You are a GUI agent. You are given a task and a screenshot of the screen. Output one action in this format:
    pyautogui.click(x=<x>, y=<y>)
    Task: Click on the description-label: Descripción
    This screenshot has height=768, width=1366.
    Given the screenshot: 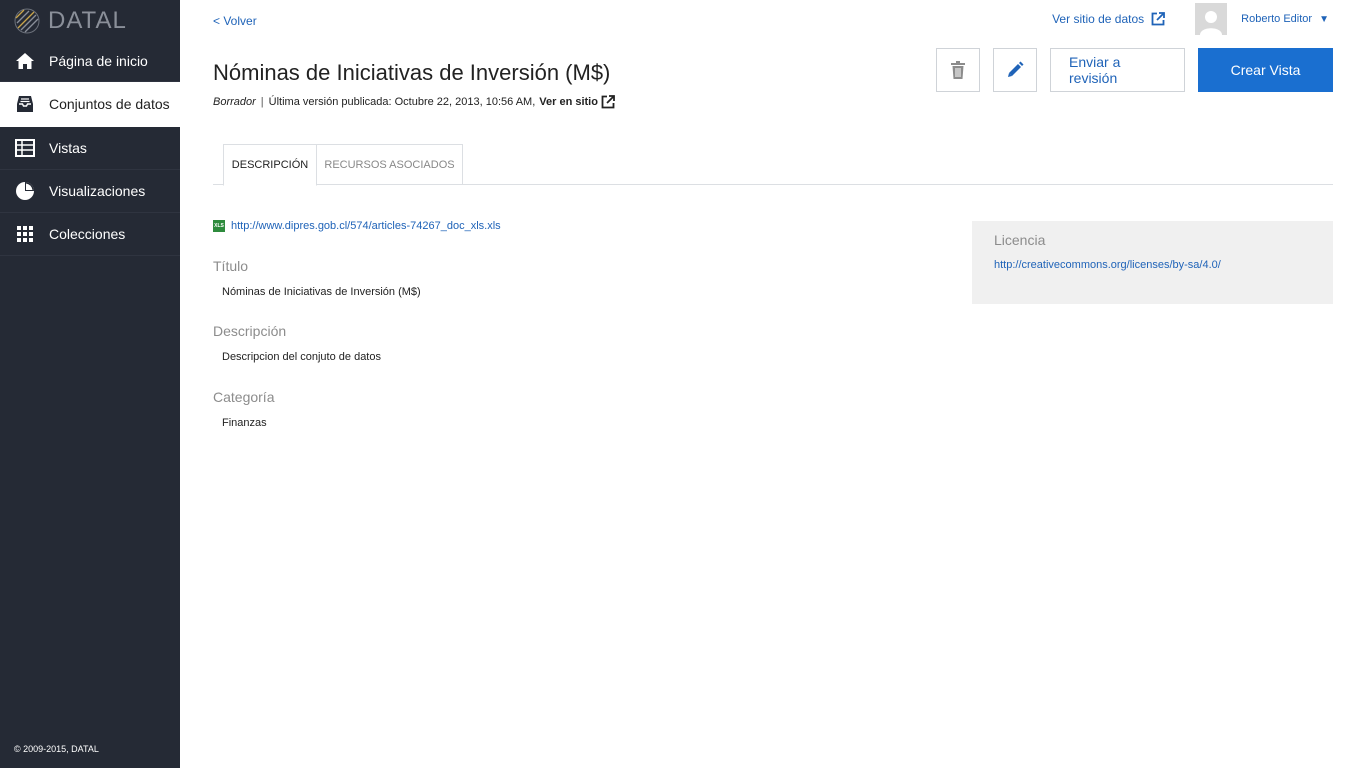 What is the action you would take?
    pyautogui.click(x=250, y=331)
    